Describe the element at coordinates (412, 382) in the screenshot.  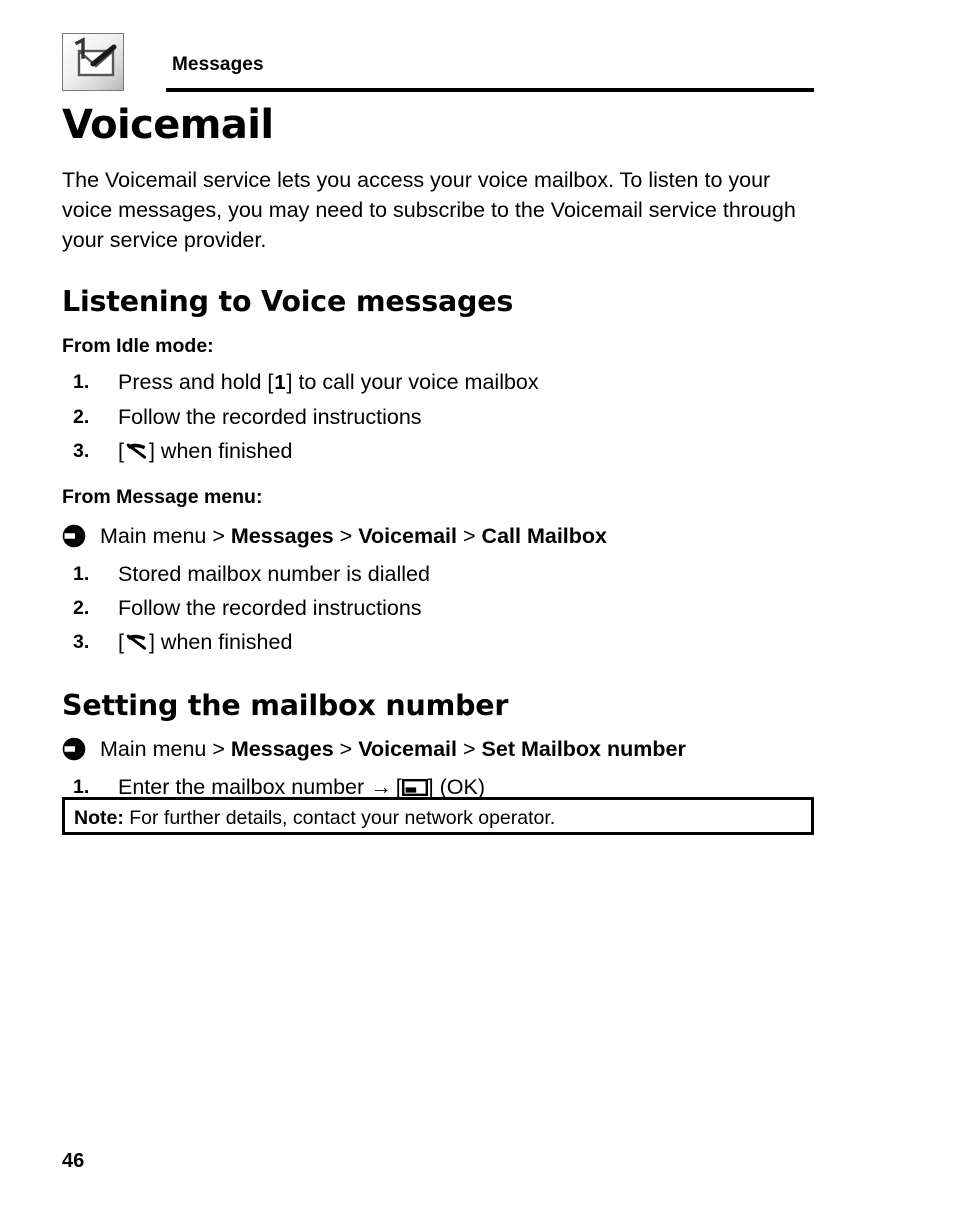
I see `step-text-tail: ] to call your voice mailbox` at that location.